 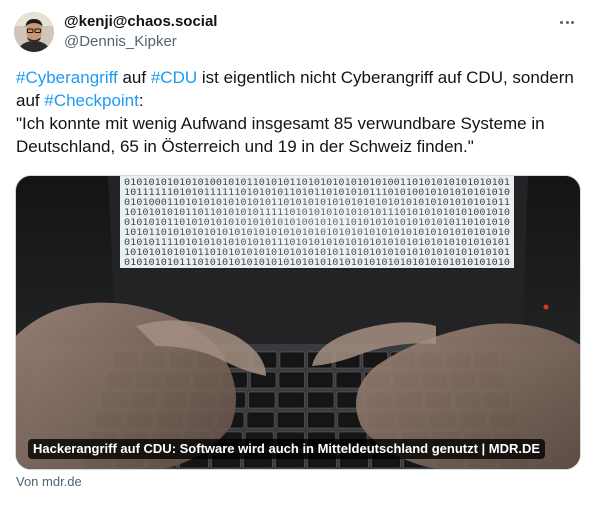 What do you see at coordinates (140, 22) in the screenshot?
I see `author-display-name: @kenji@chaos.social` at bounding box center [140, 22].